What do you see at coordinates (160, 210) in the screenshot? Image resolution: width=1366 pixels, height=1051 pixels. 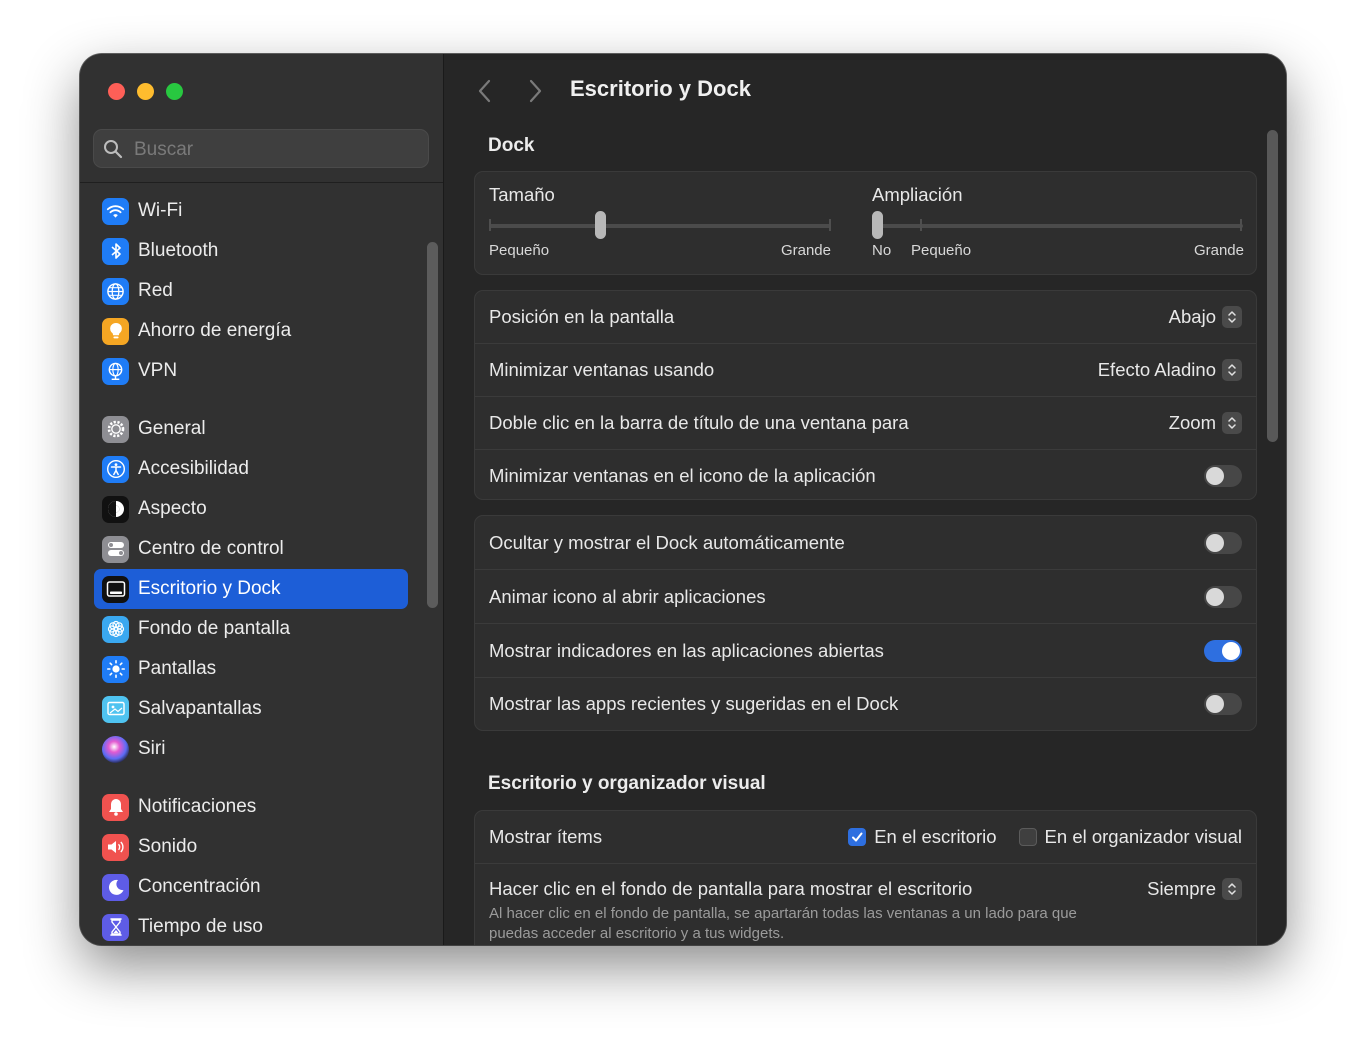 I see `sidebar-item-label: Wi-Fi` at bounding box center [160, 210].